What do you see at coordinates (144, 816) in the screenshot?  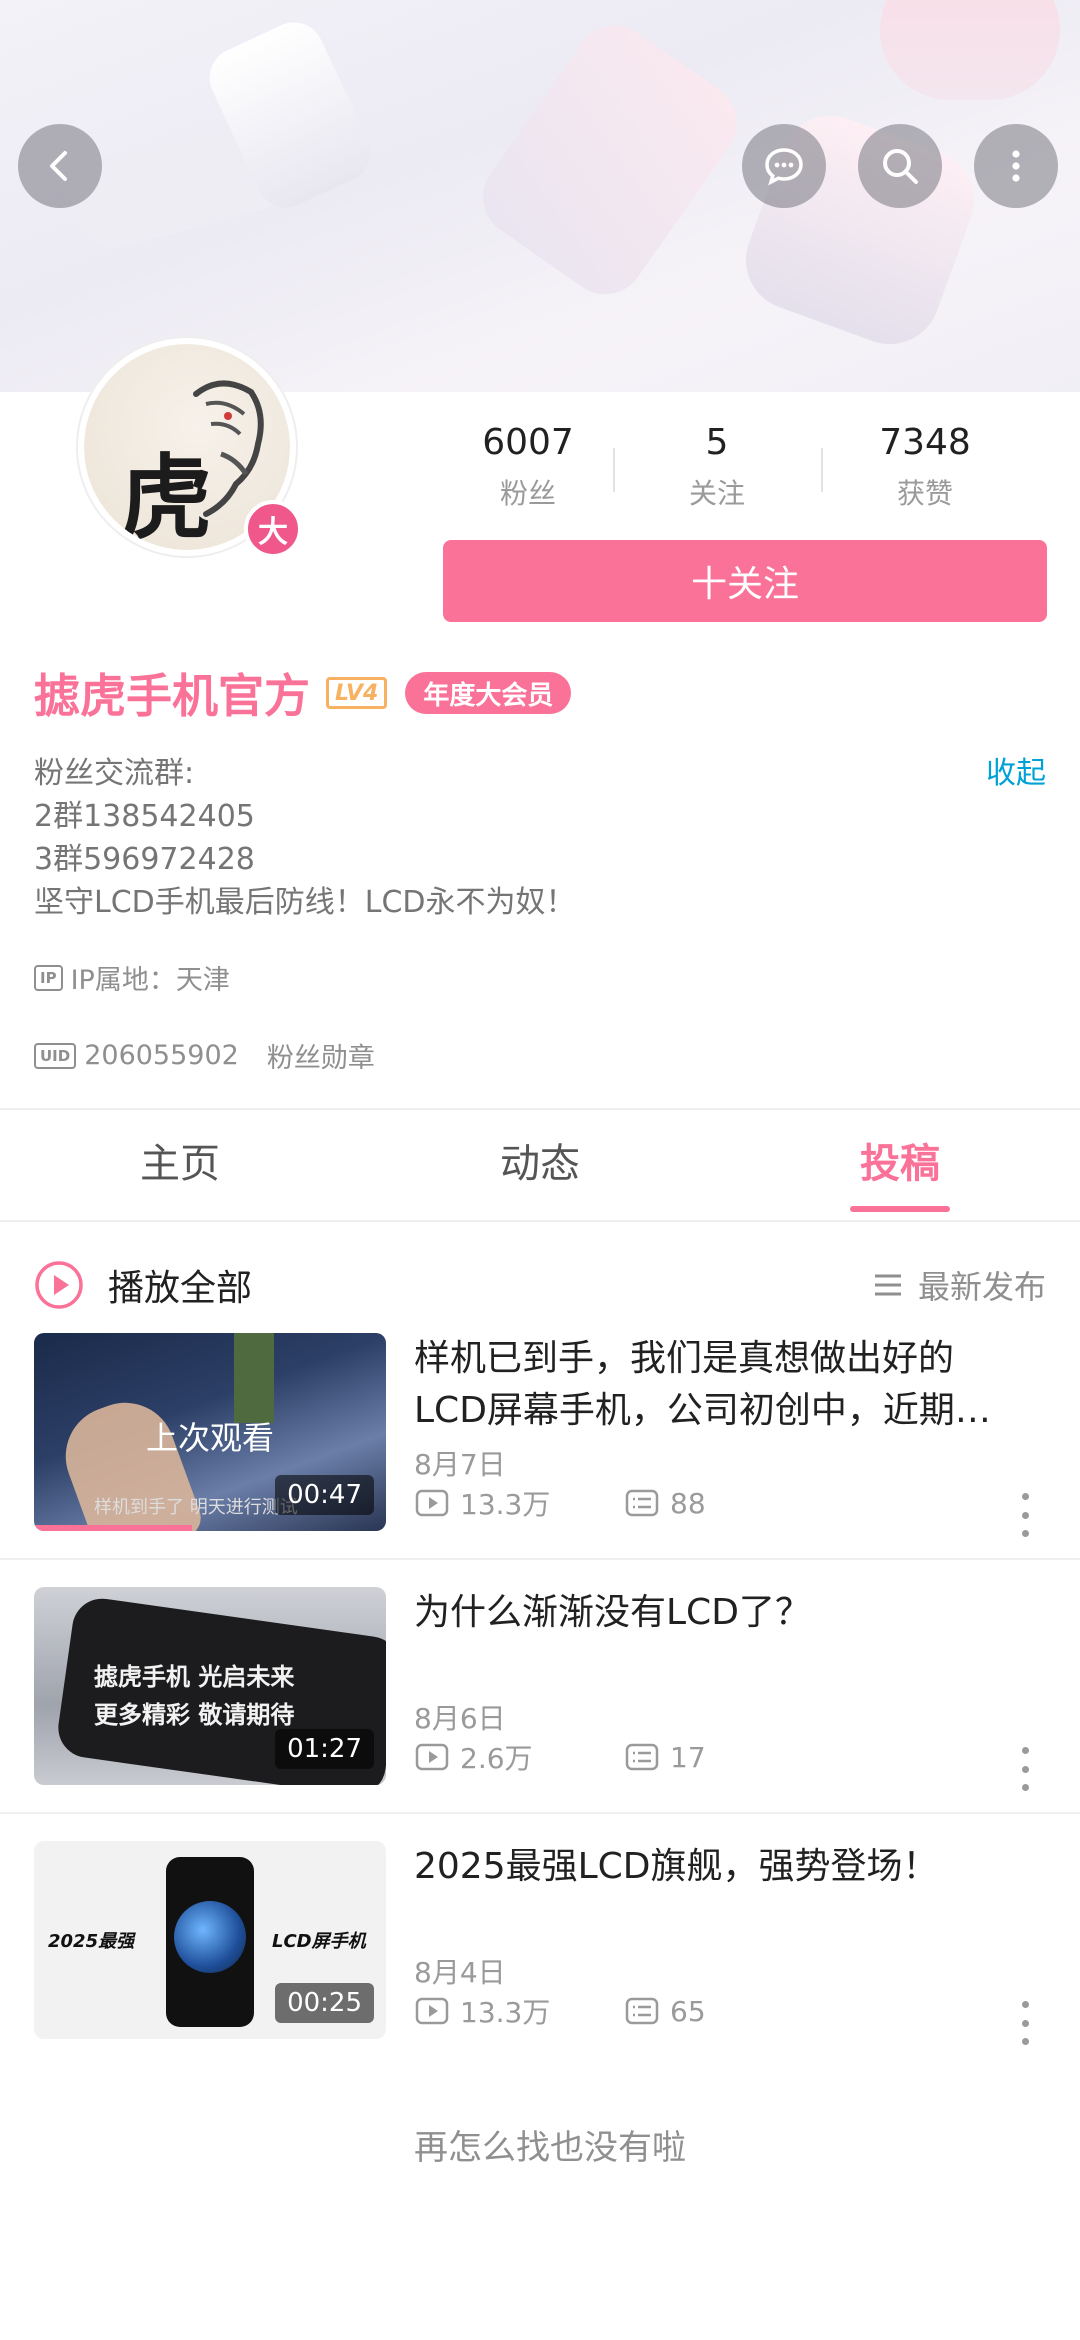 I see `bio-line: 2群138542405` at bounding box center [144, 816].